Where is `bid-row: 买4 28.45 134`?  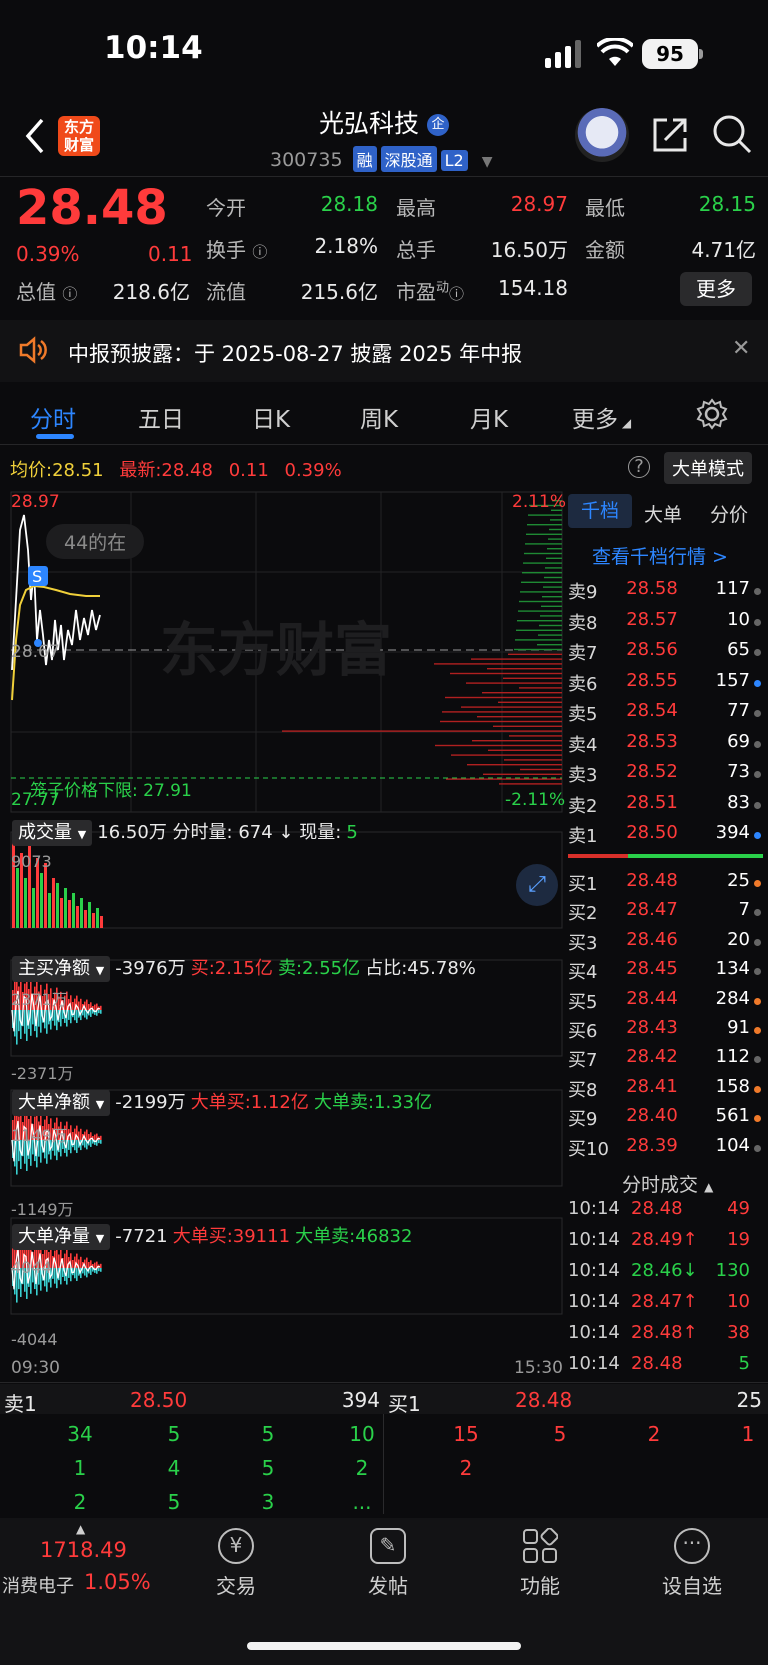
bid-row: 买4 28.45 134 is located at coordinates (666, 972).